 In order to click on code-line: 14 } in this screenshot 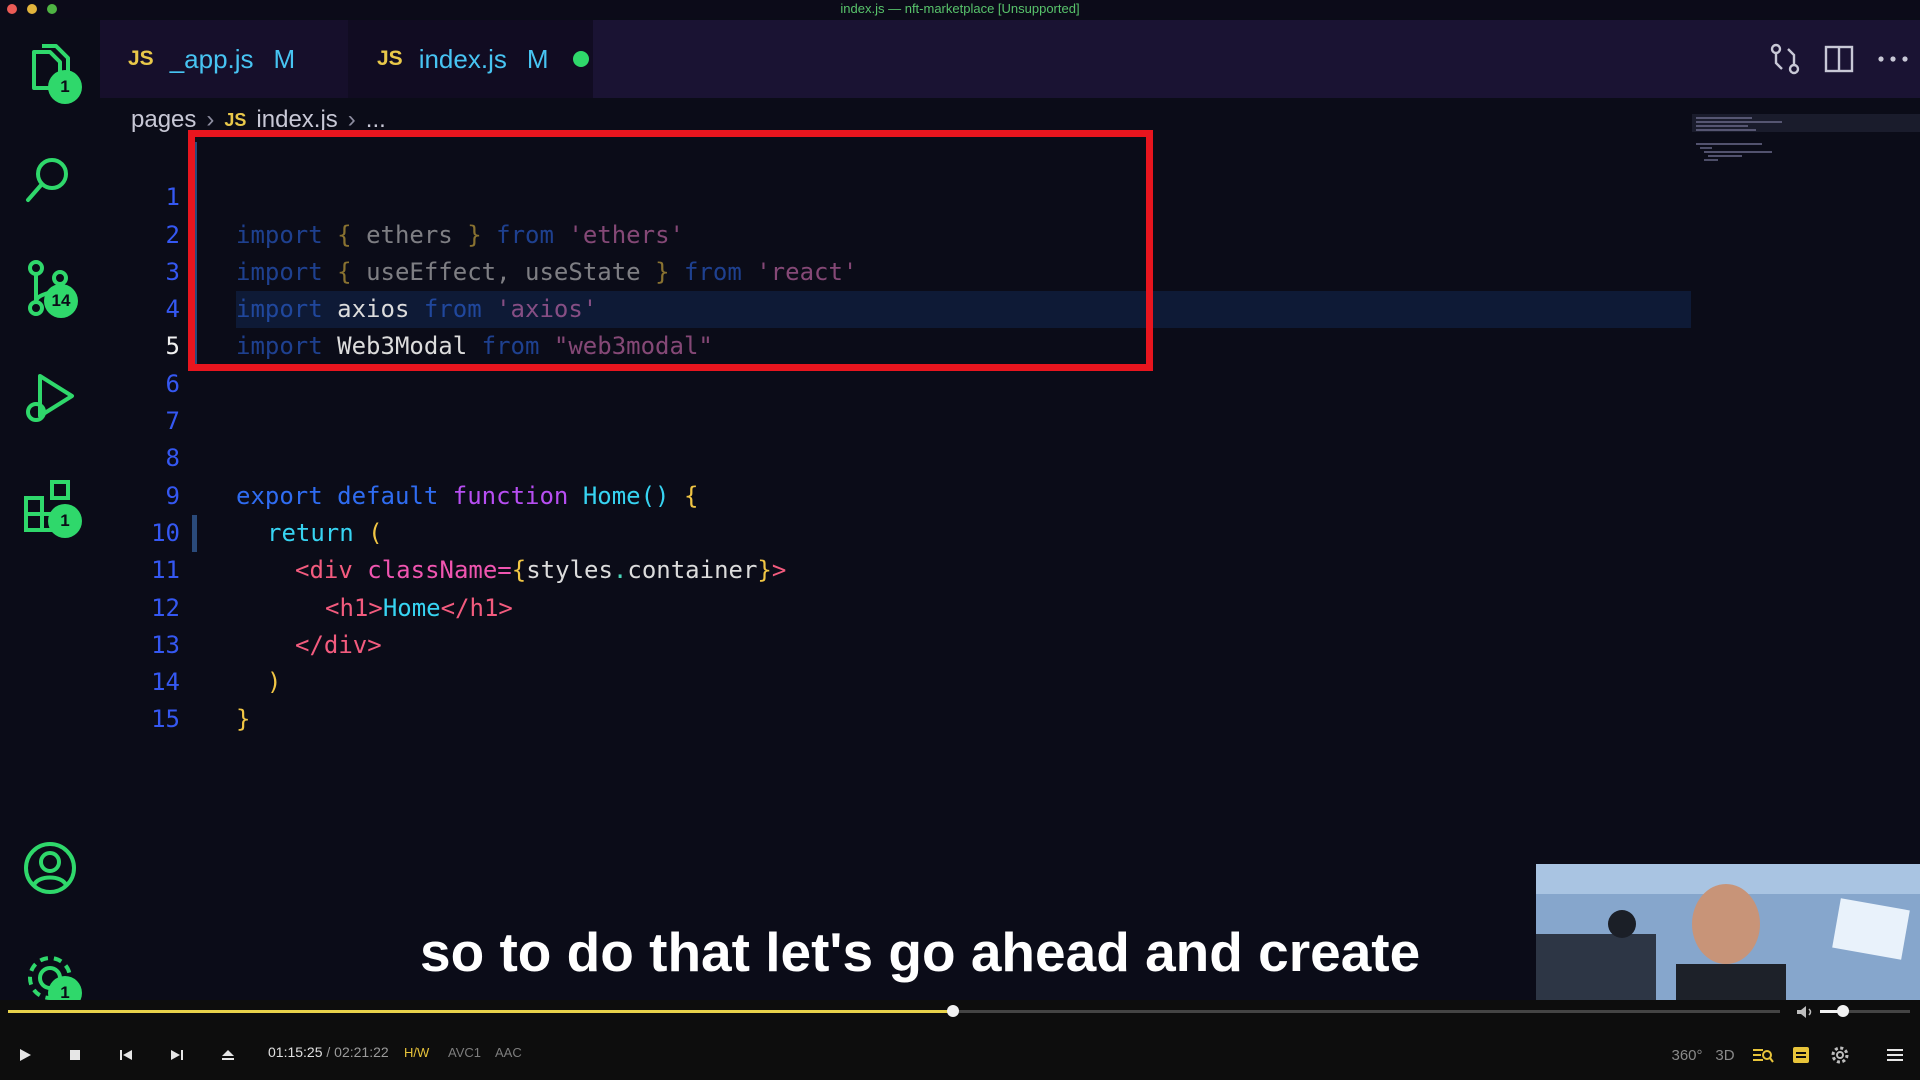, I will do `click(900, 680)`.